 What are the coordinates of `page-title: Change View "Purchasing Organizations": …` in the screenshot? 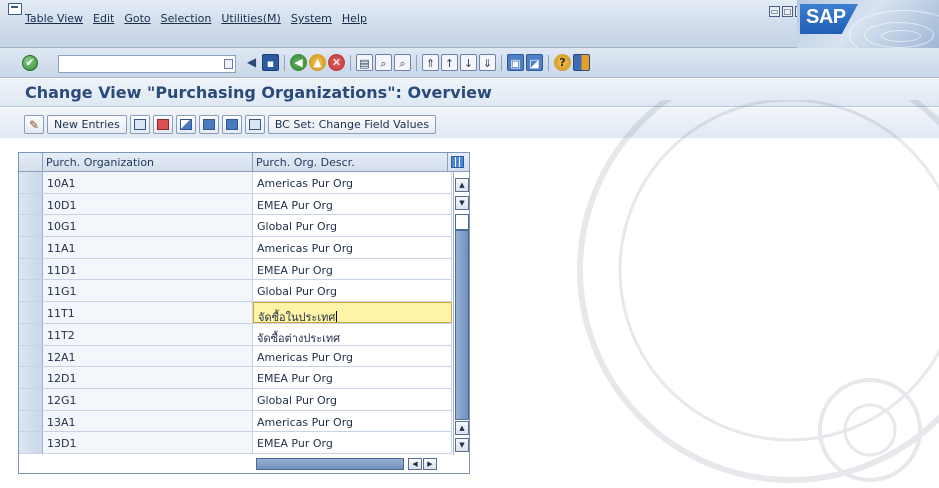 It's located at (258, 92).